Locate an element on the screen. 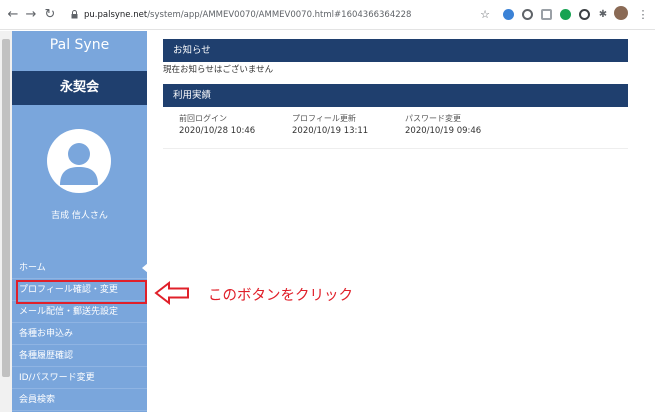  sidebar-item-applications: 各種お申込み is located at coordinates (79, 334).